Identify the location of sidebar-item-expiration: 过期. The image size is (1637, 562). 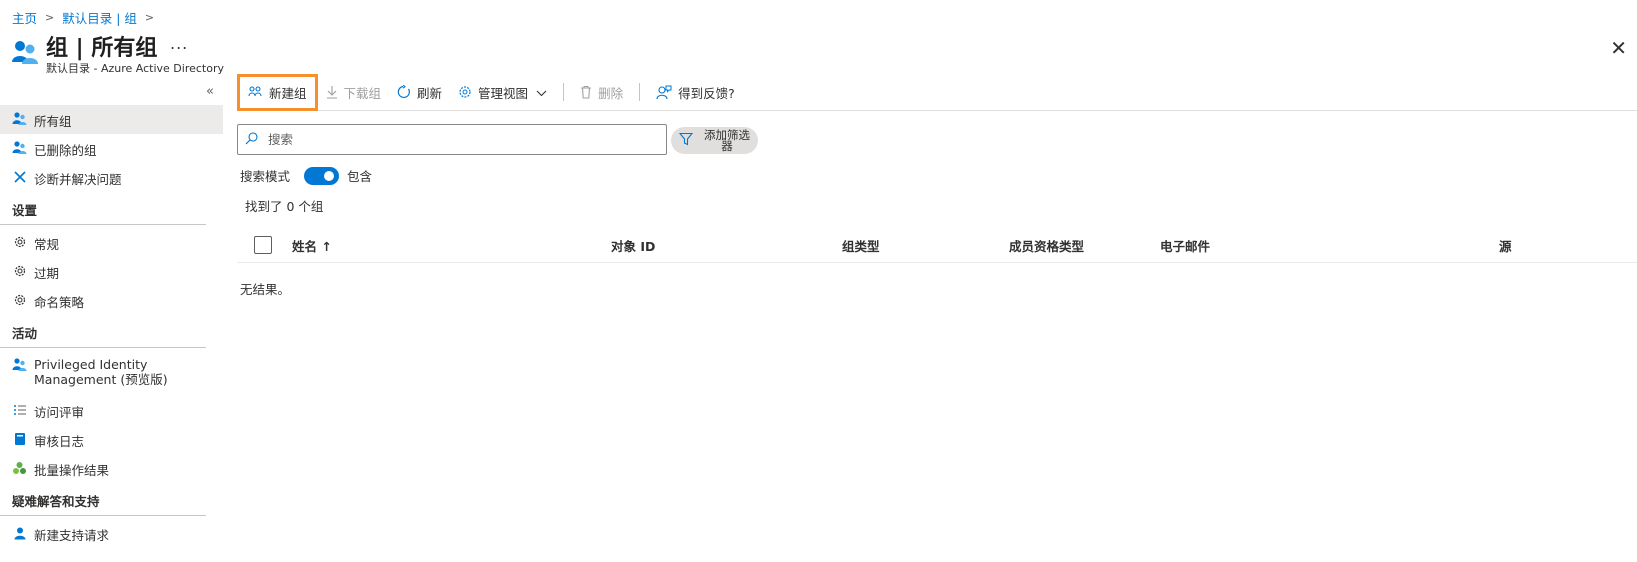
(111, 271).